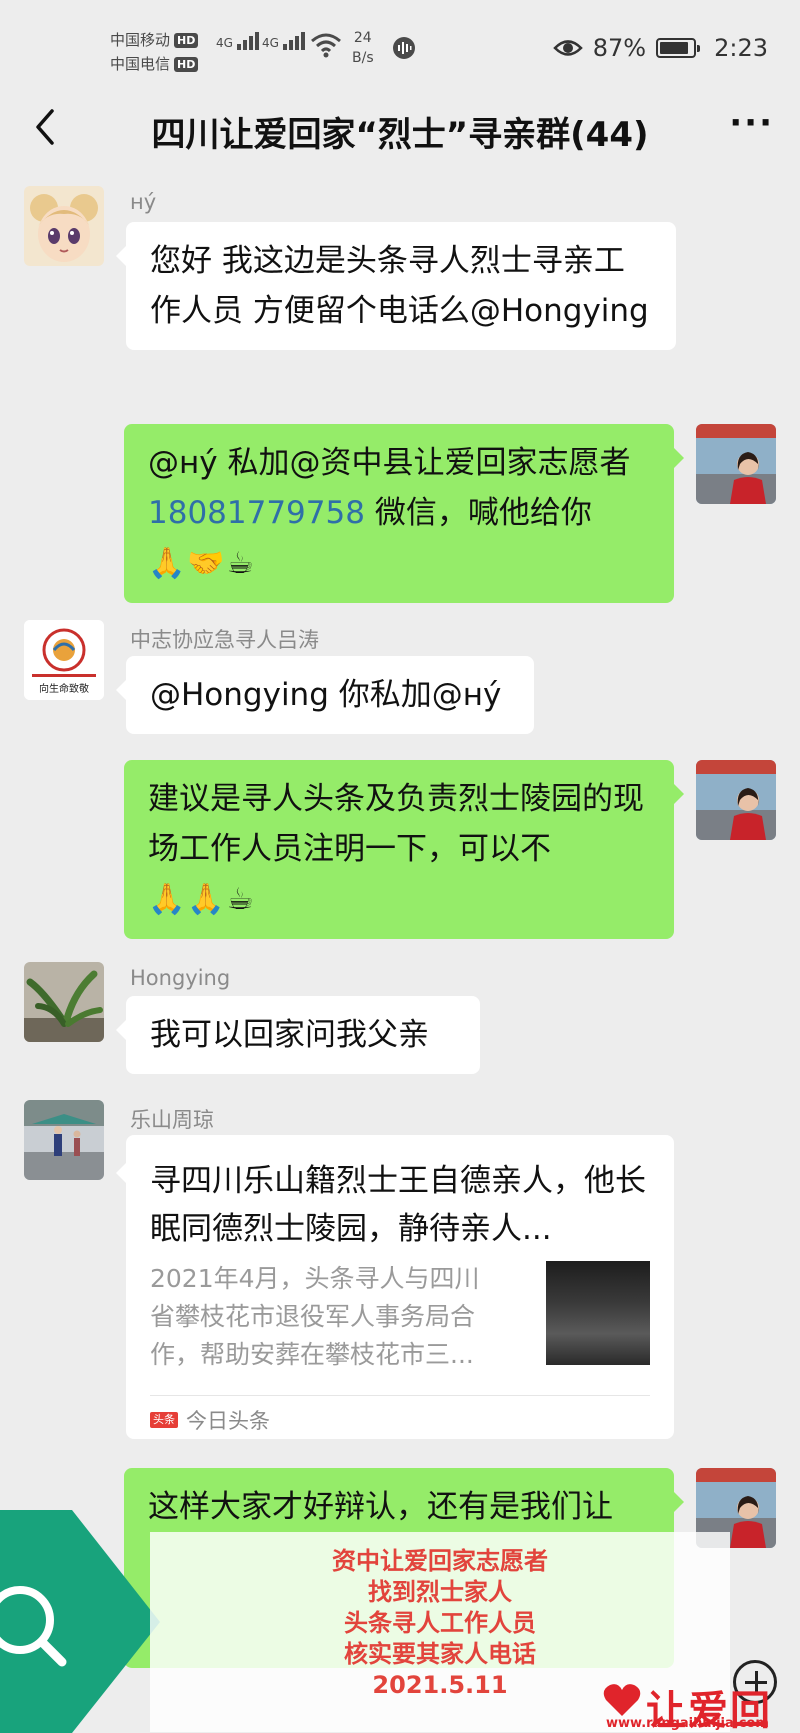  What do you see at coordinates (256, 513) in the screenshot?
I see `phone-link: 18081779758` at bounding box center [256, 513].